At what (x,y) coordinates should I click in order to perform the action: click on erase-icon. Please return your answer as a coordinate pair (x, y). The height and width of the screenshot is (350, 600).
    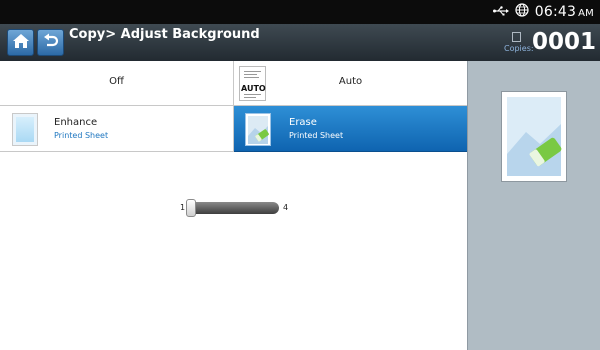
    Looking at the image, I should click on (258, 129).